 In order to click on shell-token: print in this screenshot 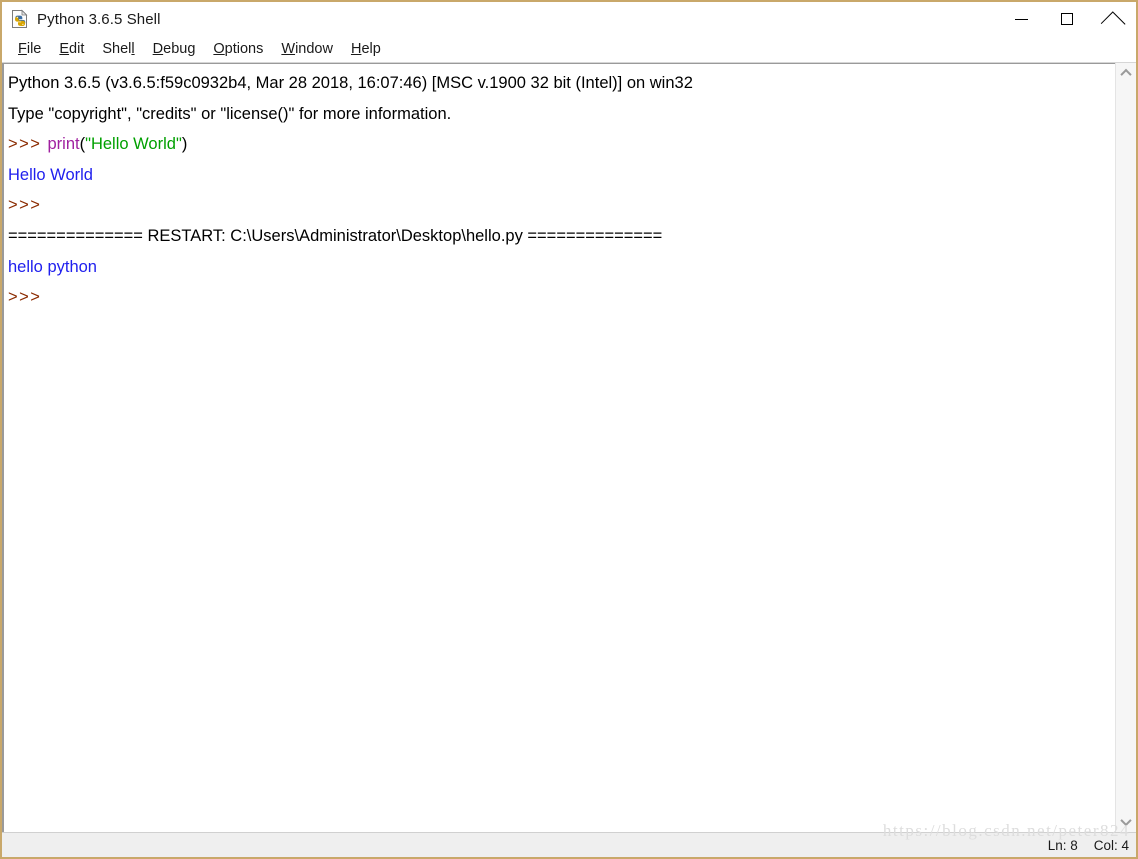, I will do `click(63, 144)`.